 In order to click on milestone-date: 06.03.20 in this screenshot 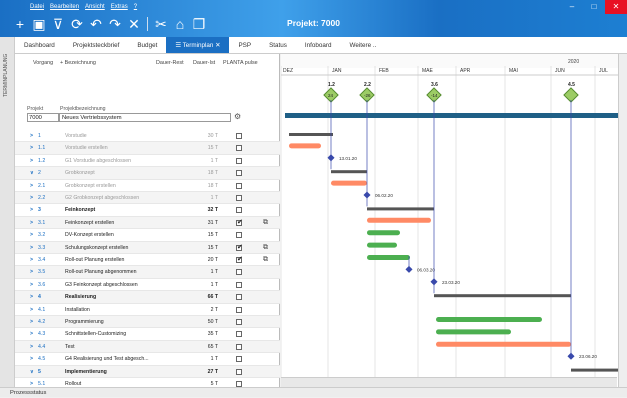, I will do `click(426, 269)`.